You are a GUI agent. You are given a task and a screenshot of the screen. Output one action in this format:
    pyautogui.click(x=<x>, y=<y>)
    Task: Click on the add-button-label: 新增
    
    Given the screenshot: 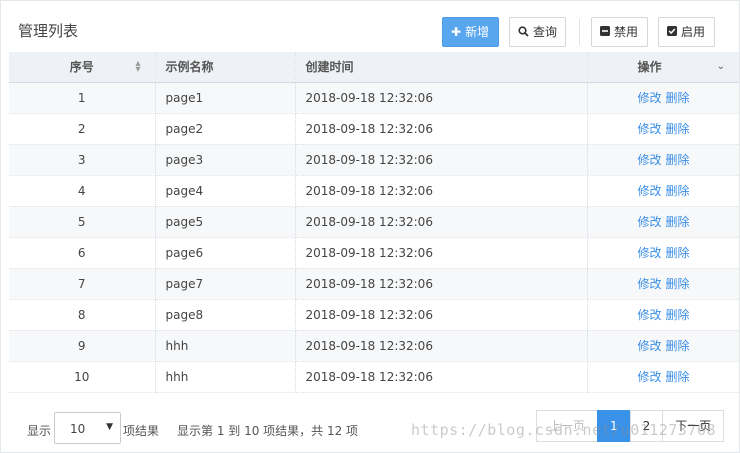 What is the action you would take?
    pyautogui.click(x=477, y=32)
    